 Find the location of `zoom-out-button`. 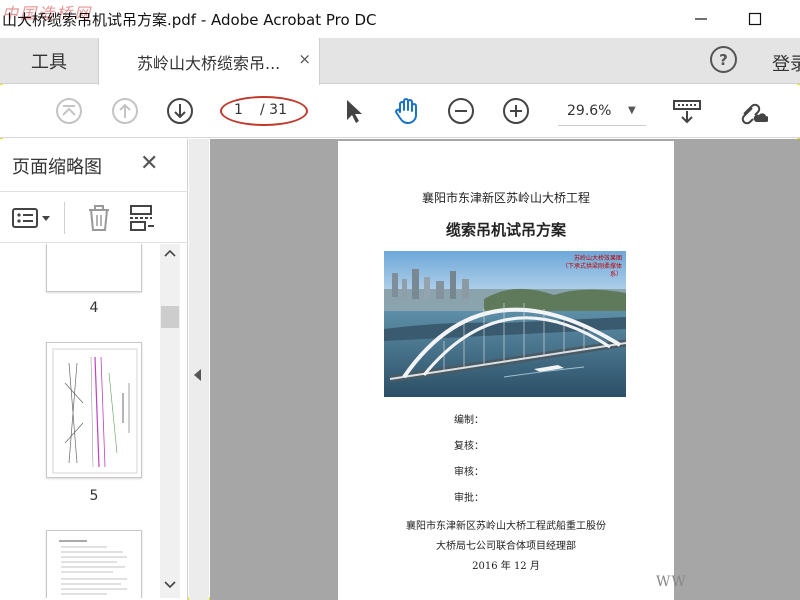

zoom-out-button is located at coordinates (461, 111).